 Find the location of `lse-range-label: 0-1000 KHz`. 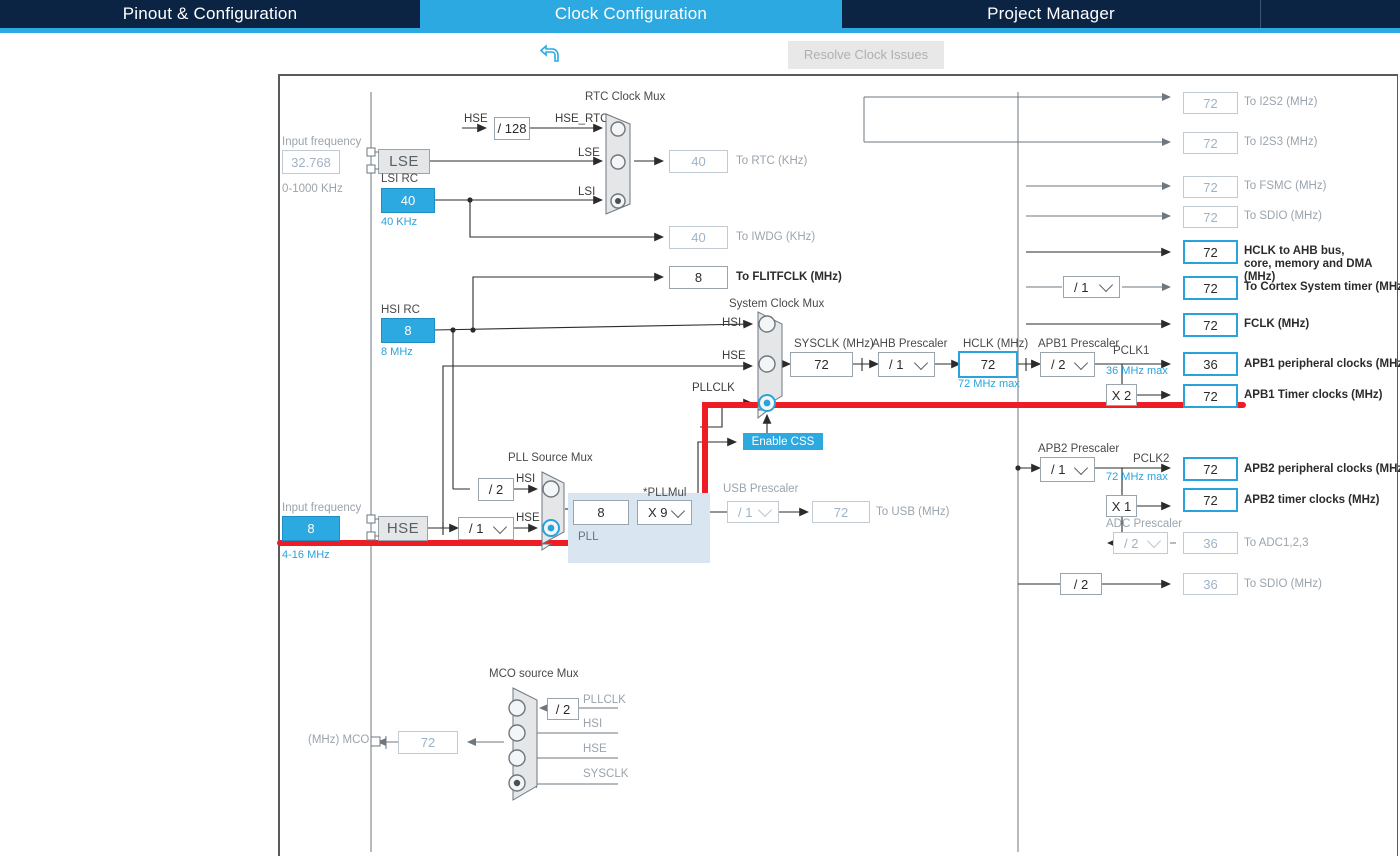

lse-range-label: 0-1000 KHz is located at coordinates (312, 189).